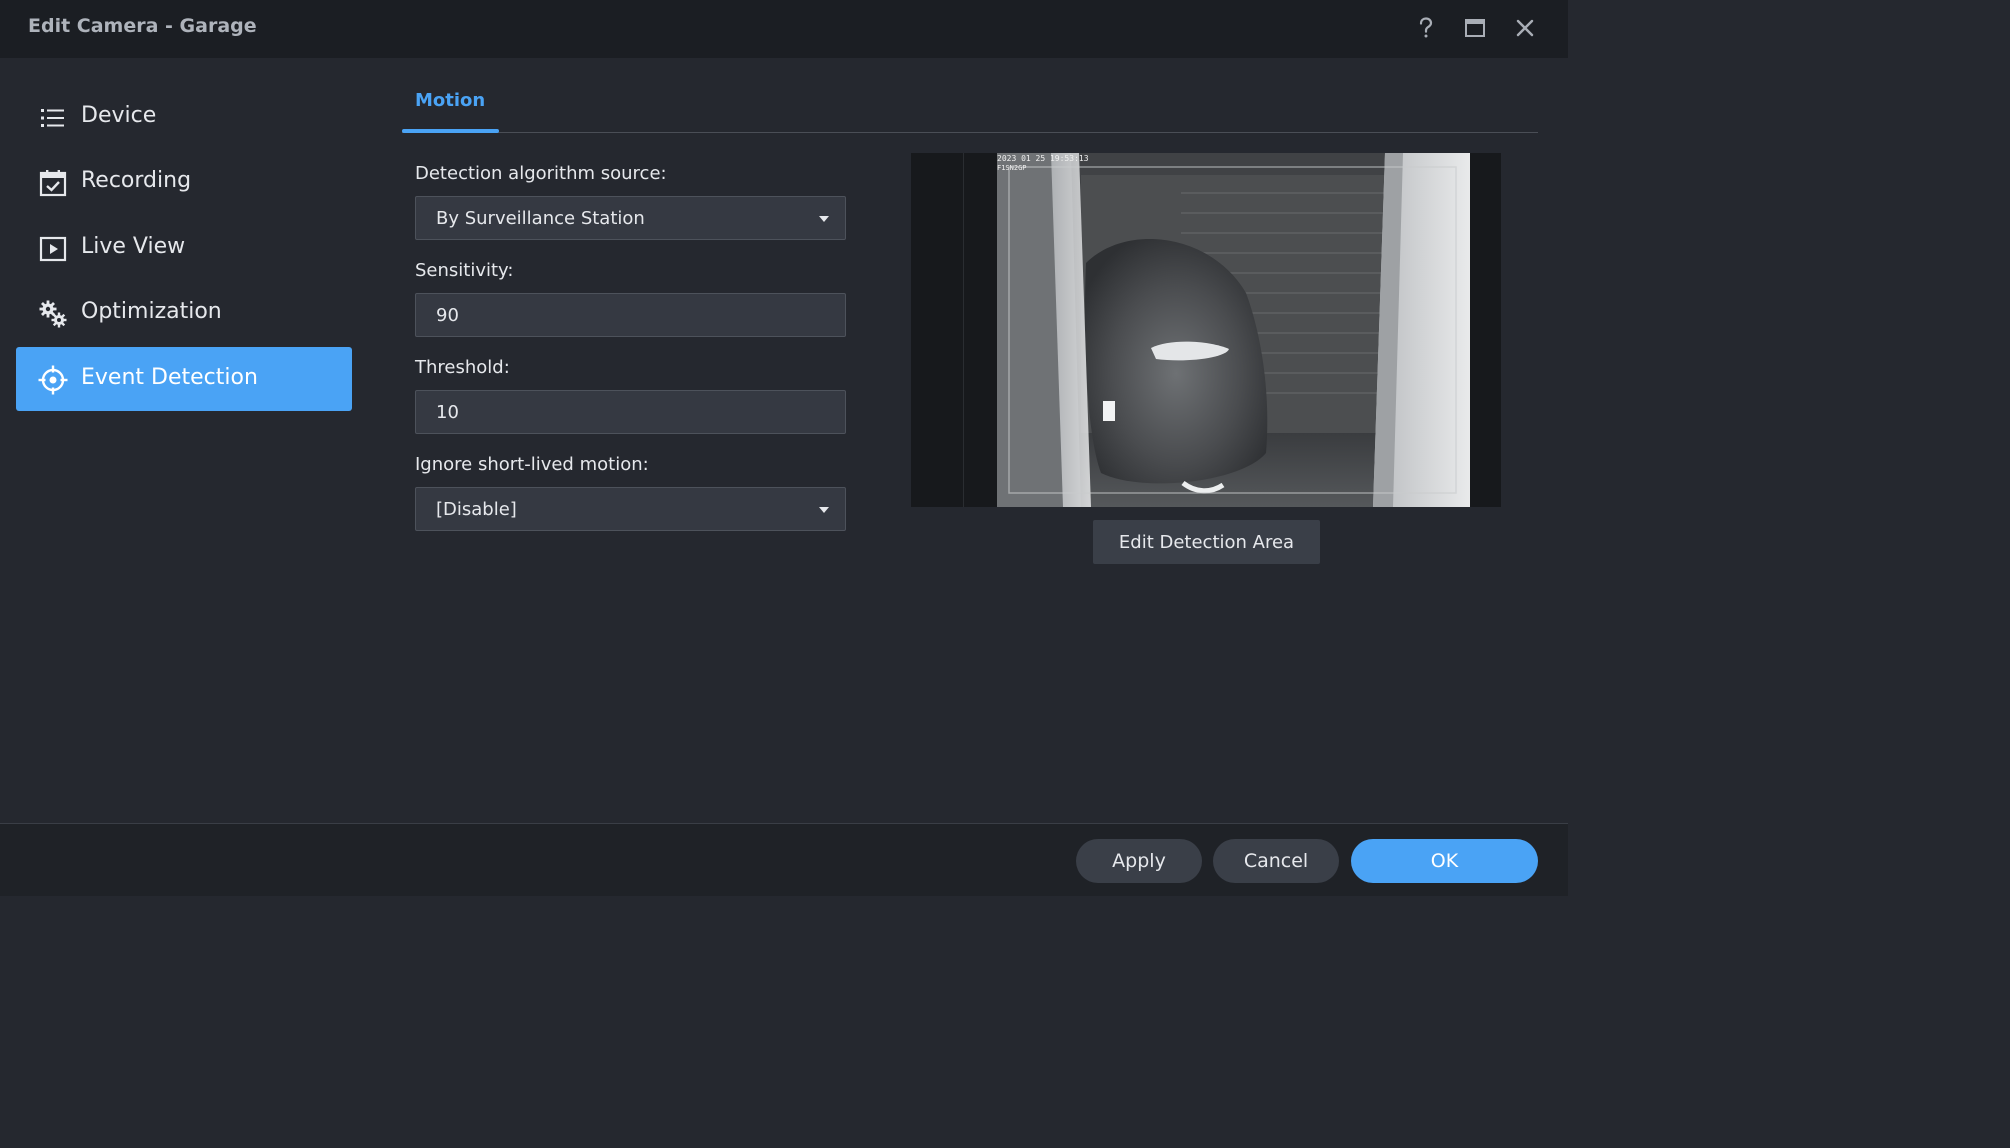  I want to click on sensitivity-value: 90, so click(447, 315).